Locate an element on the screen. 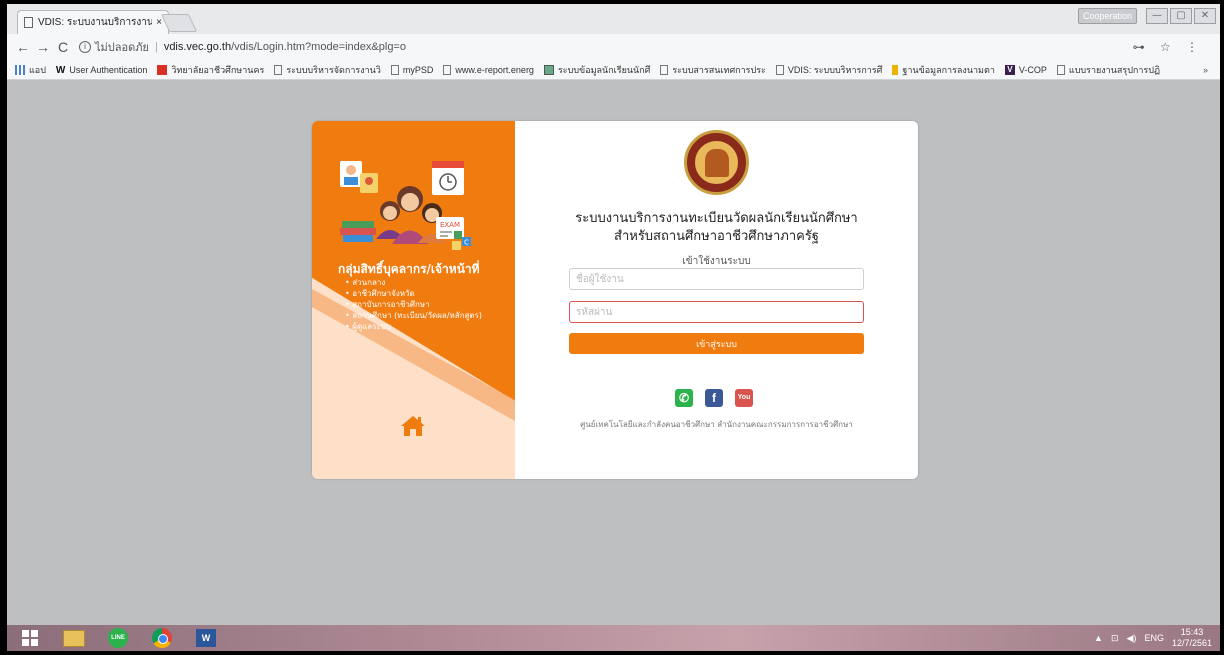 This screenshot has width=1224, height=655. social-links: ✆ f You Tube is located at coordinates (714, 404).